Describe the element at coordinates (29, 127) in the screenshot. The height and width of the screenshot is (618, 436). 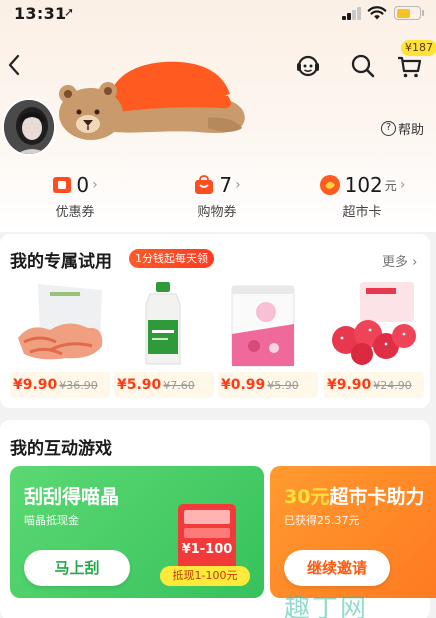
I see `avatar` at that location.